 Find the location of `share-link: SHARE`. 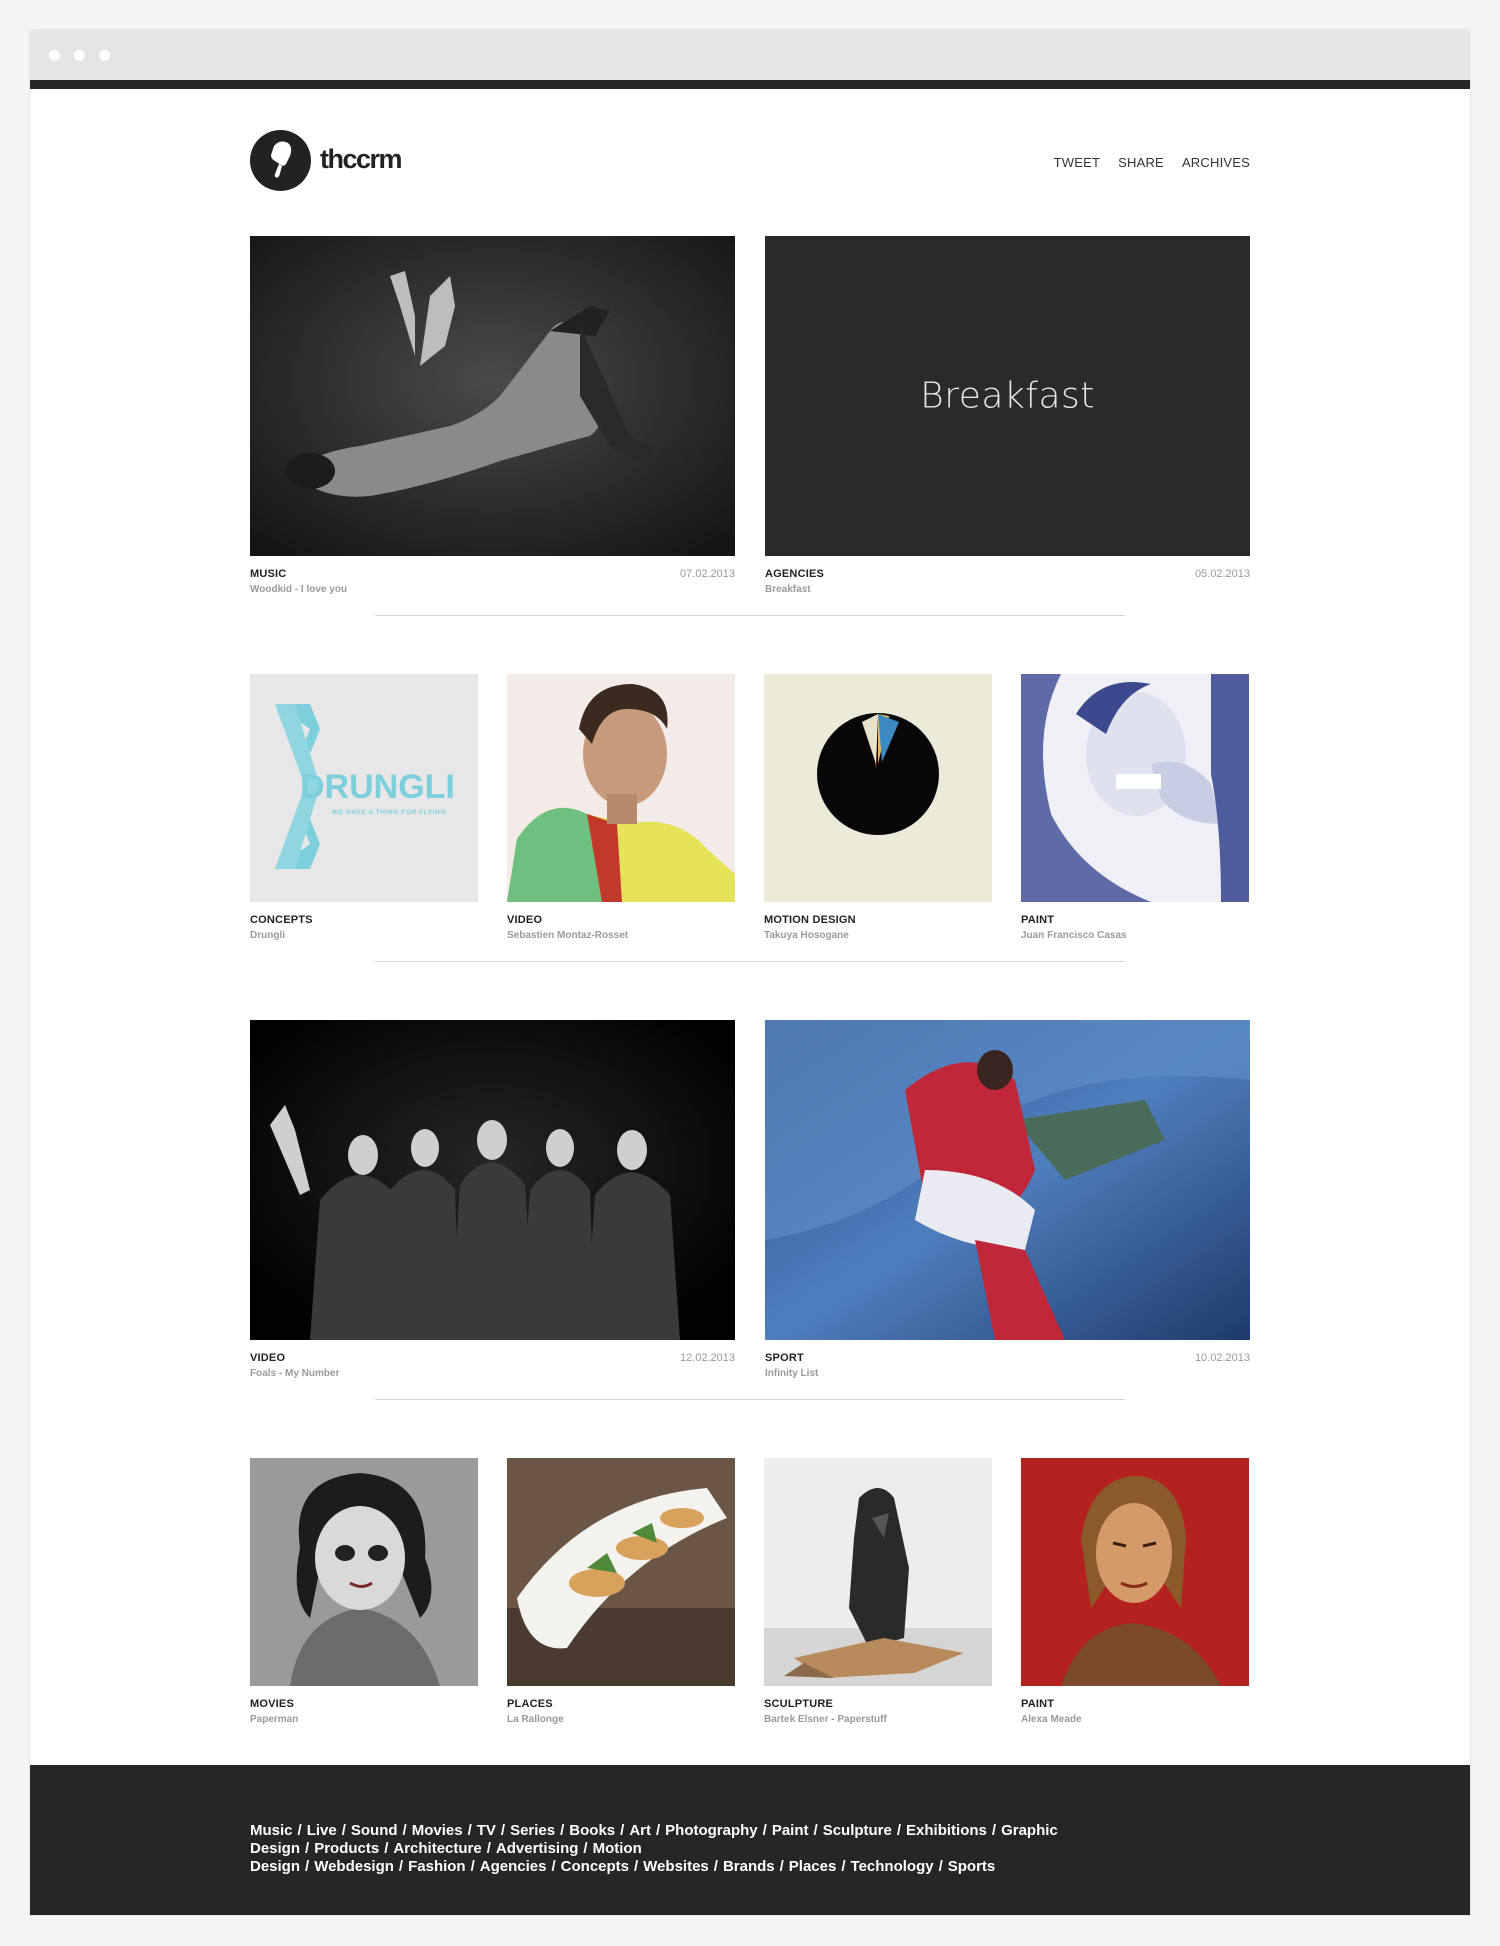

share-link: SHARE is located at coordinates (1141, 162).